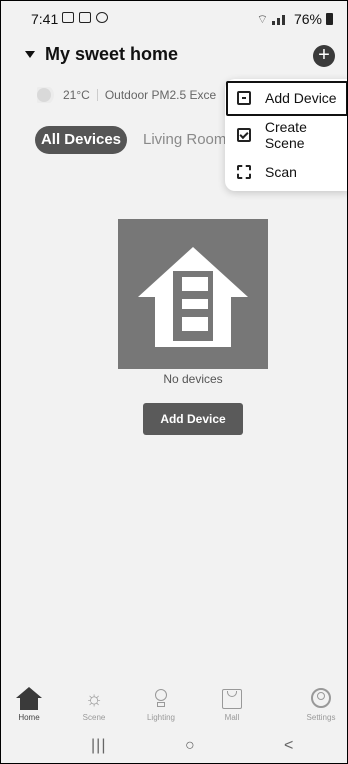 The width and height of the screenshot is (348, 764). What do you see at coordinates (85, 17) in the screenshot?
I see `gallery-icon` at bounding box center [85, 17].